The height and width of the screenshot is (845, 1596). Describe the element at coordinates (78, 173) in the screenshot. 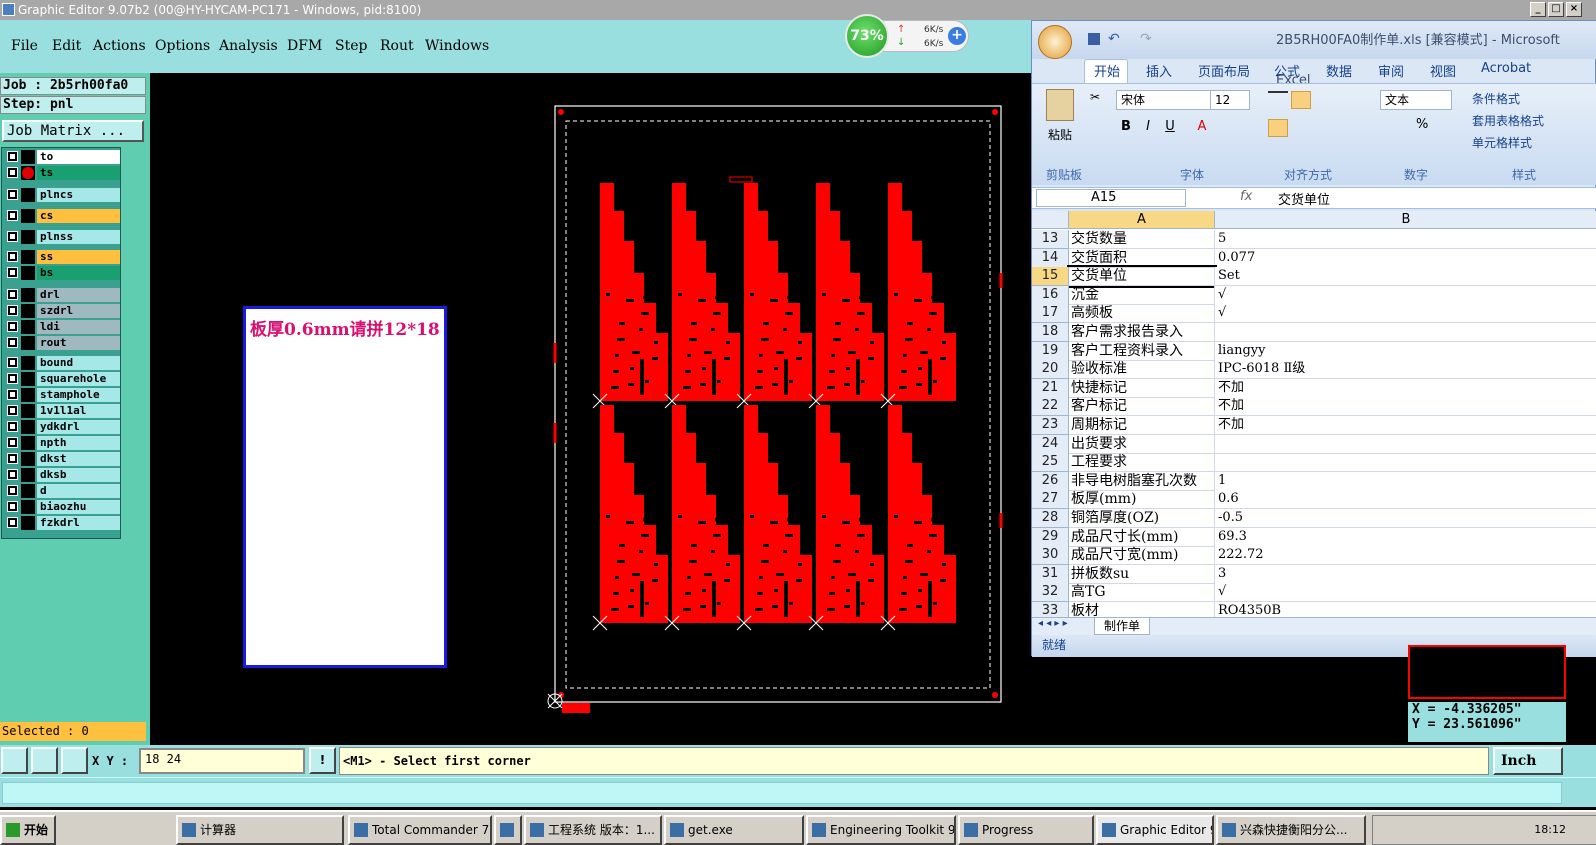

I see `layer-name: ts` at that location.